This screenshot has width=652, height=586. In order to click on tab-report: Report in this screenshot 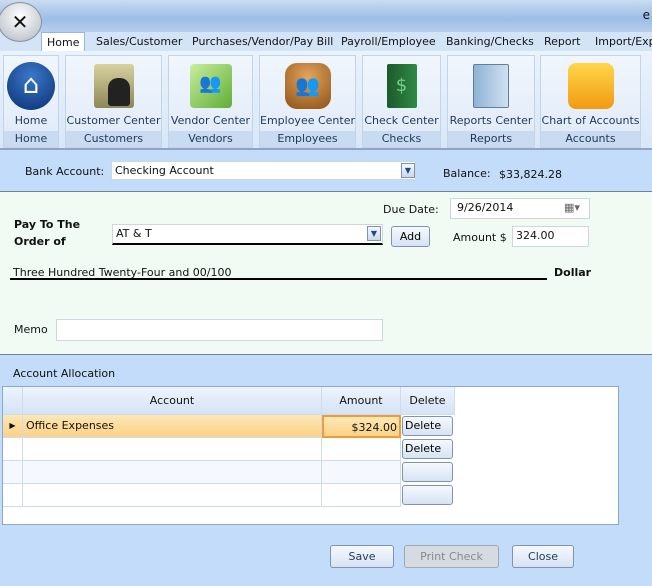, I will do `click(562, 41)`.